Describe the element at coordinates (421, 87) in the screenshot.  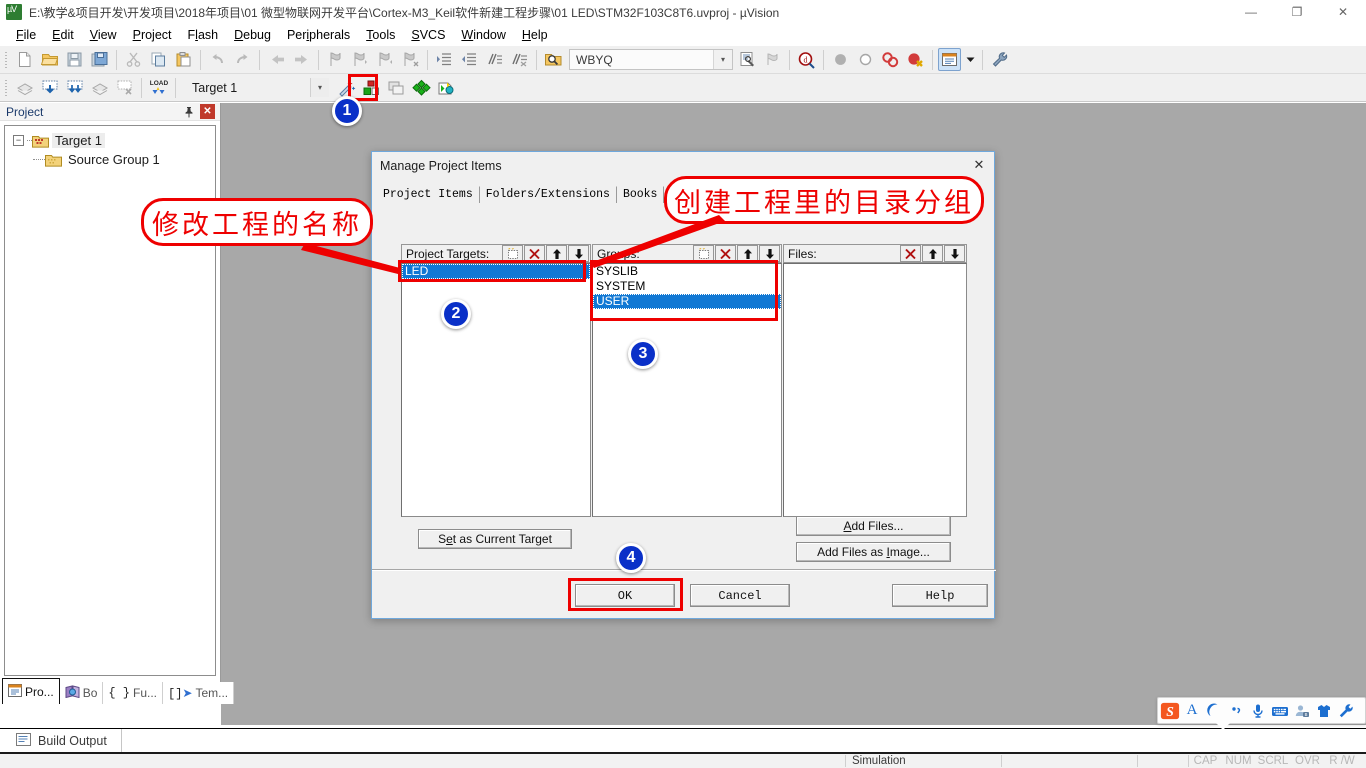
I see `configure-flash-tools-icon` at that location.